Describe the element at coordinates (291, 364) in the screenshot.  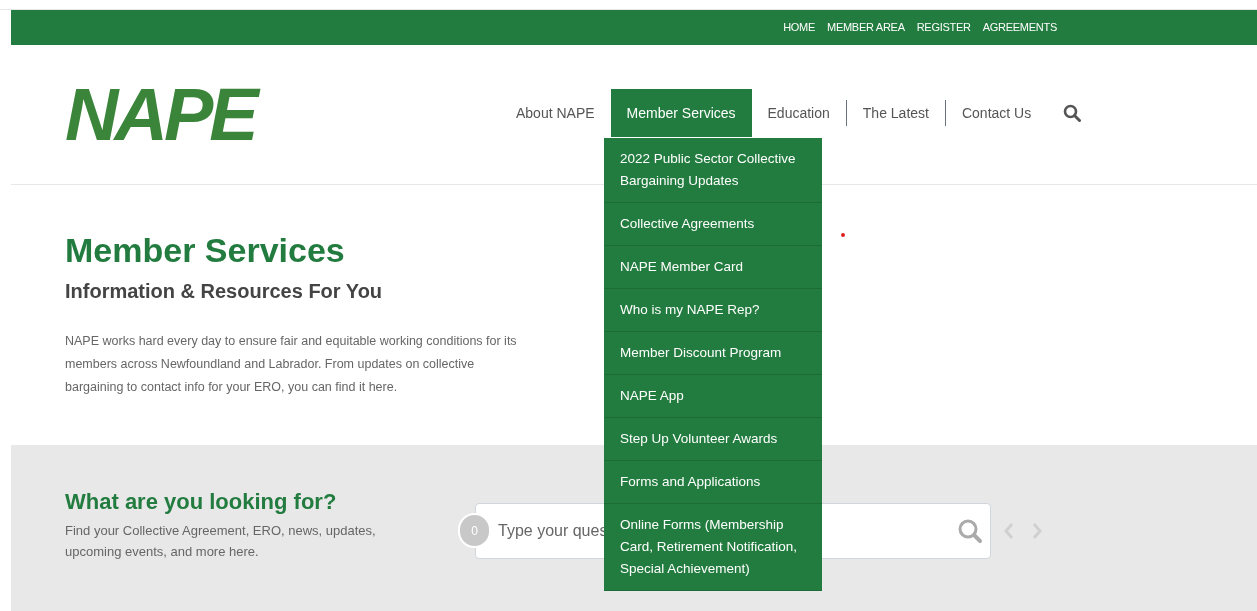
I see `intro-paragraph: NAPE works hard every day to ensure fair and equitable working conditions for its members across Newfoundland and Labrador. From updates on collective bargaining to contact info for your ERO, you can find it here.` at that location.